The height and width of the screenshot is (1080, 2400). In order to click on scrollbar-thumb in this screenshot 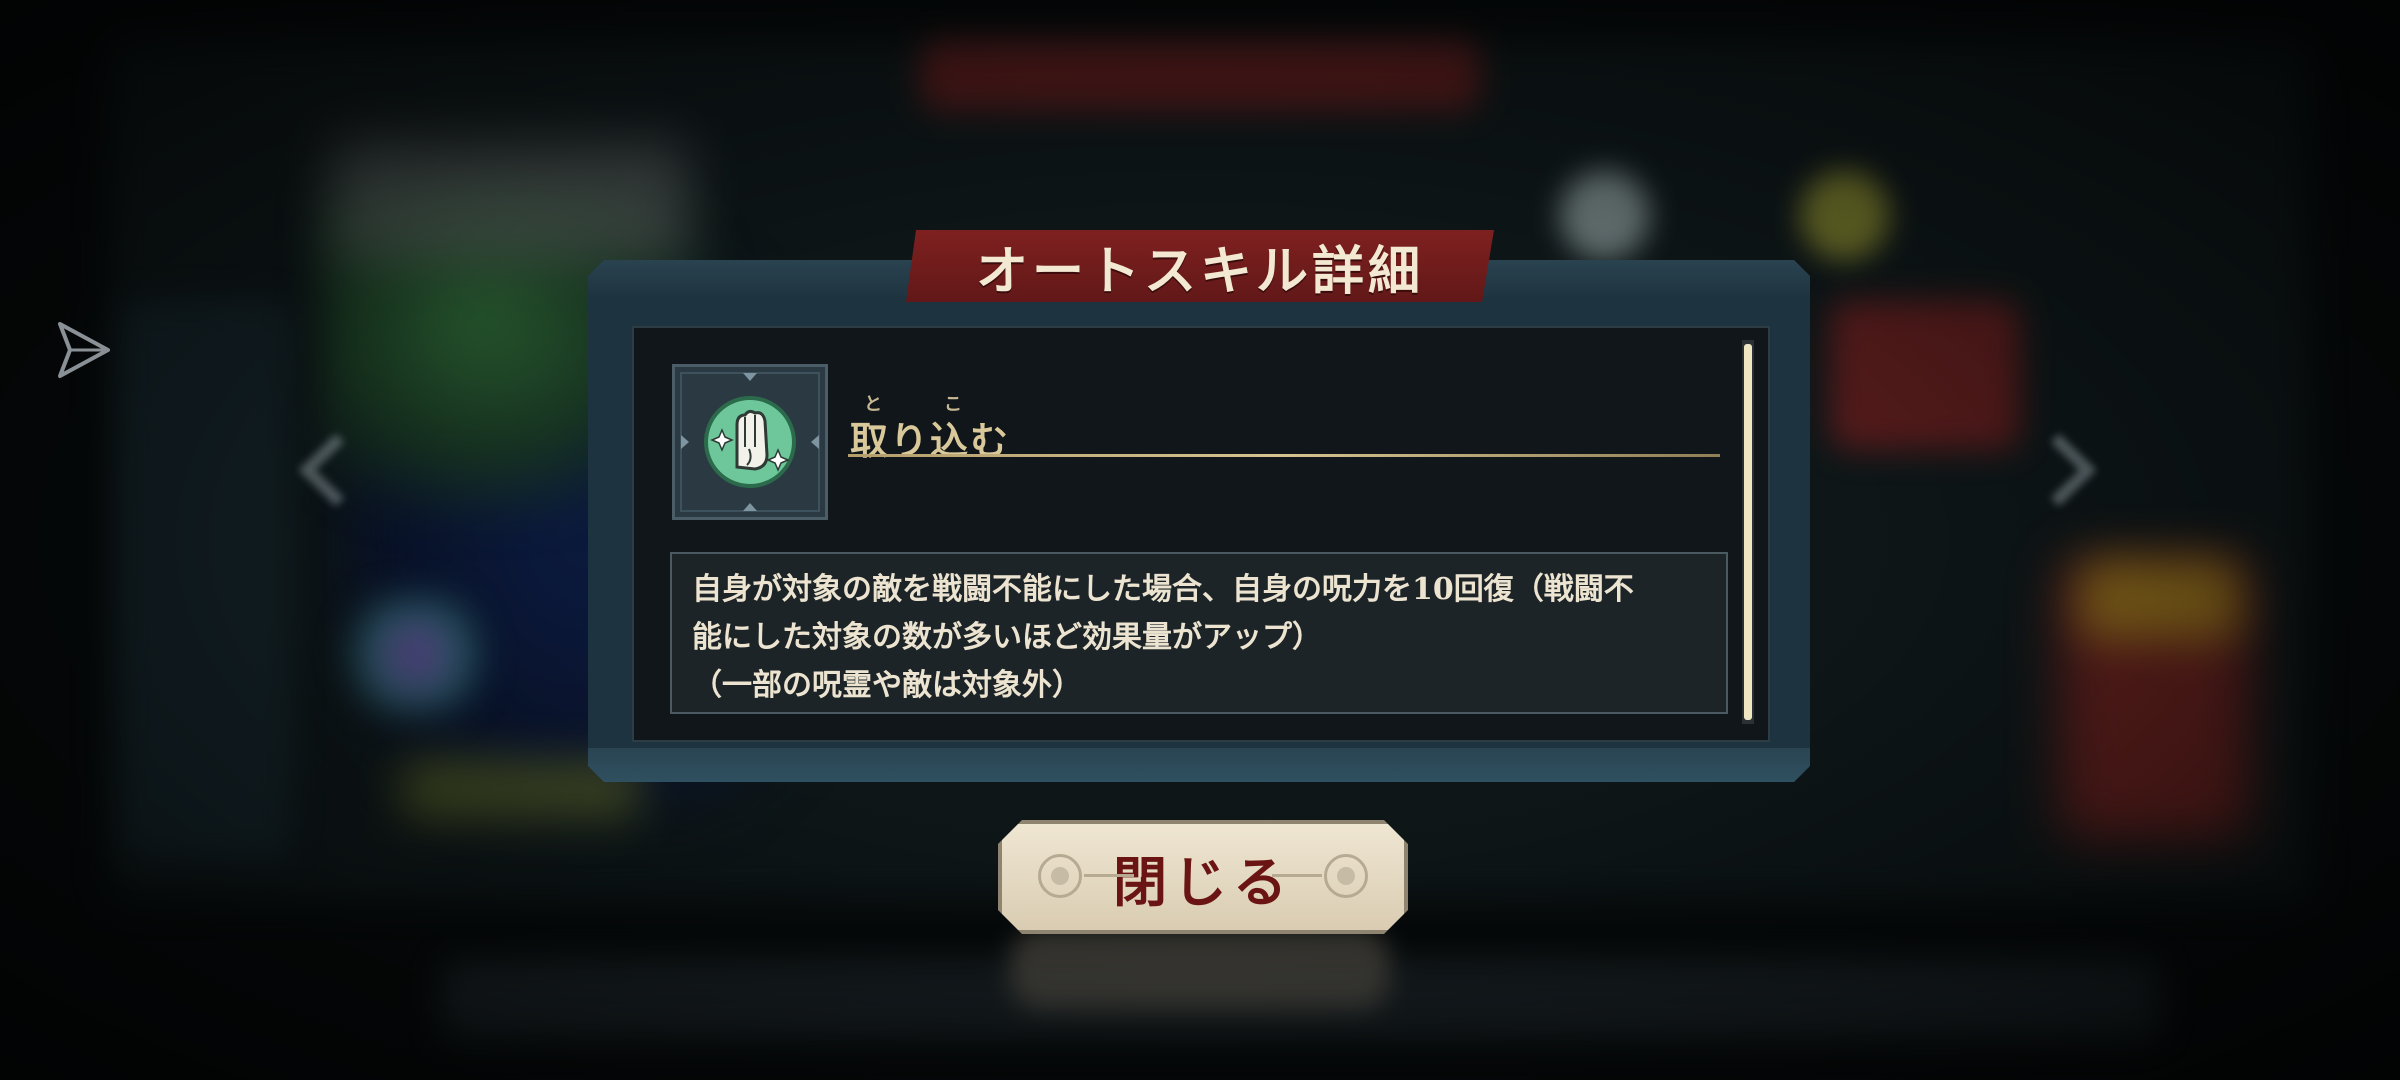, I will do `click(1748, 532)`.